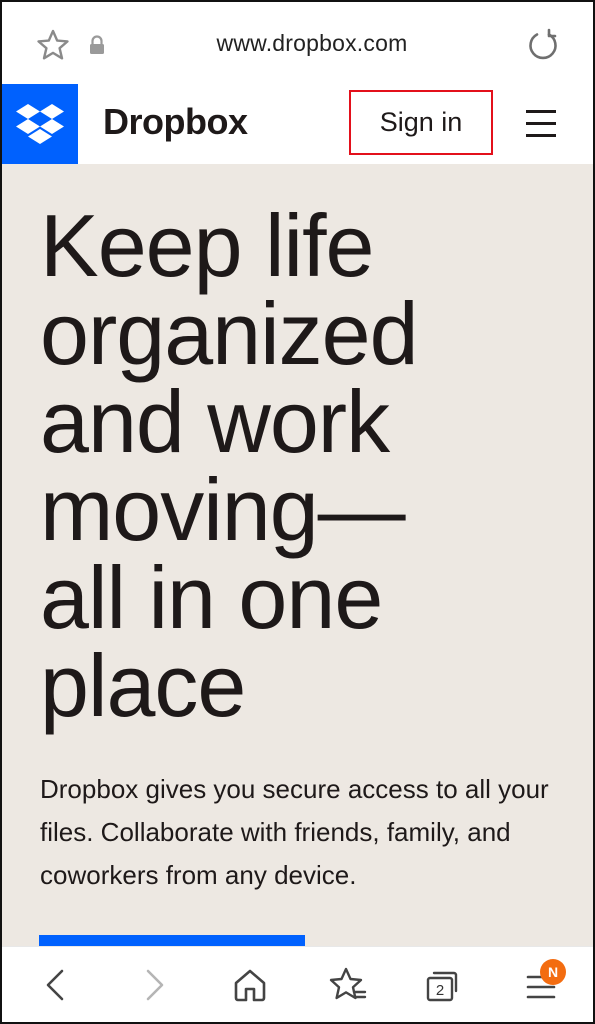 Image resolution: width=595 pixels, height=1024 pixels. What do you see at coordinates (56, 985) in the screenshot?
I see `back-icon` at bounding box center [56, 985].